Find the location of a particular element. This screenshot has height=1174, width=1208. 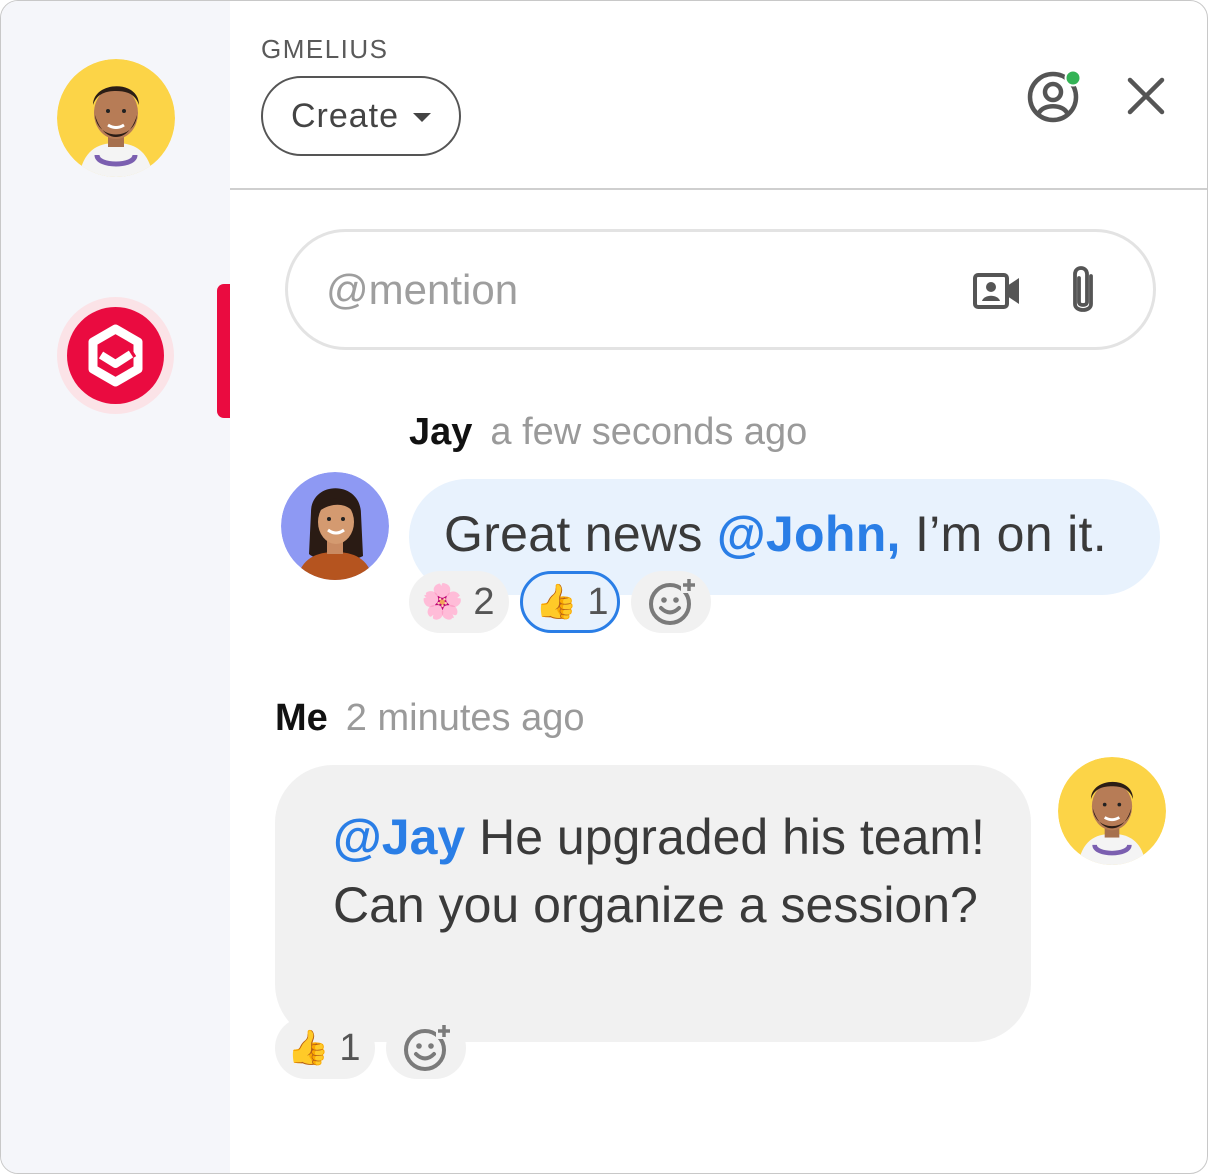

message-text: I’m on it. is located at coordinates (1003, 534).